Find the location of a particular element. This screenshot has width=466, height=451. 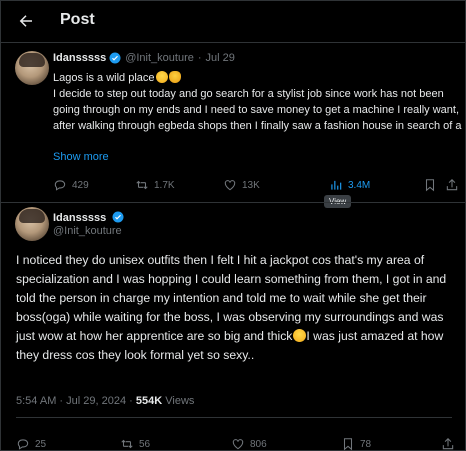

post-header: Idansssss @Init_kouture · Jul 29 is located at coordinates (144, 58).